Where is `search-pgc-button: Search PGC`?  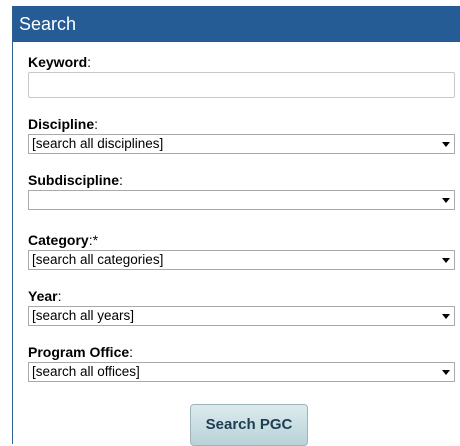 search-pgc-button: Search PGC is located at coordinates (249, 425).